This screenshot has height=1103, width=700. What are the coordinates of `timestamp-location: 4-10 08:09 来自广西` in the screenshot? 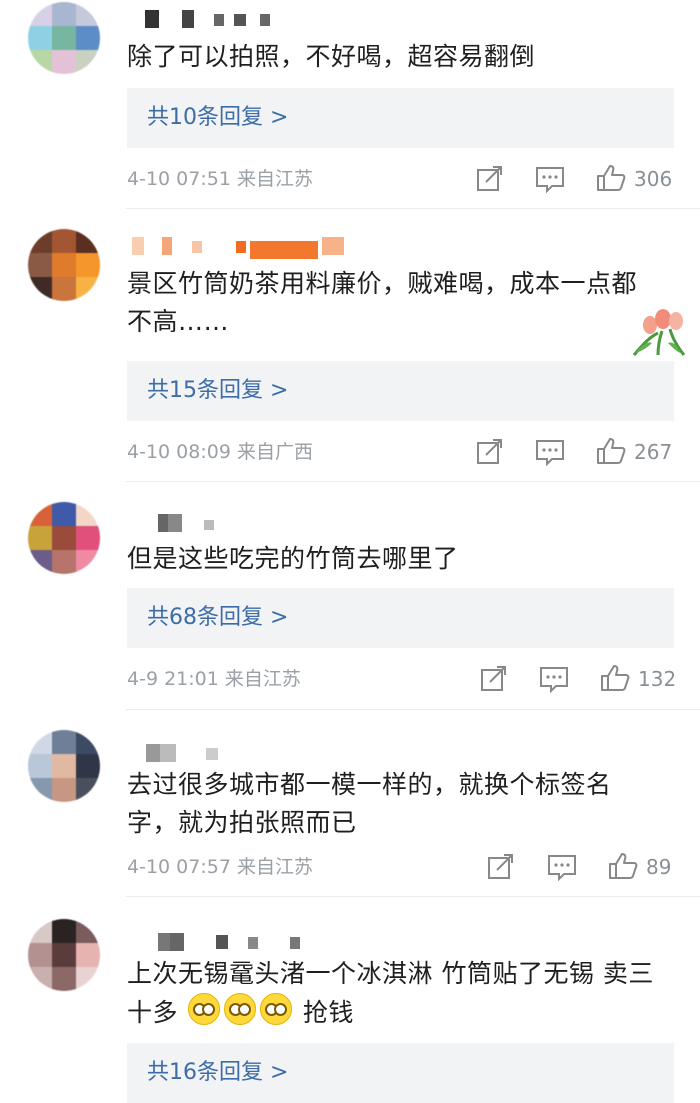 It's located at (220, 452).